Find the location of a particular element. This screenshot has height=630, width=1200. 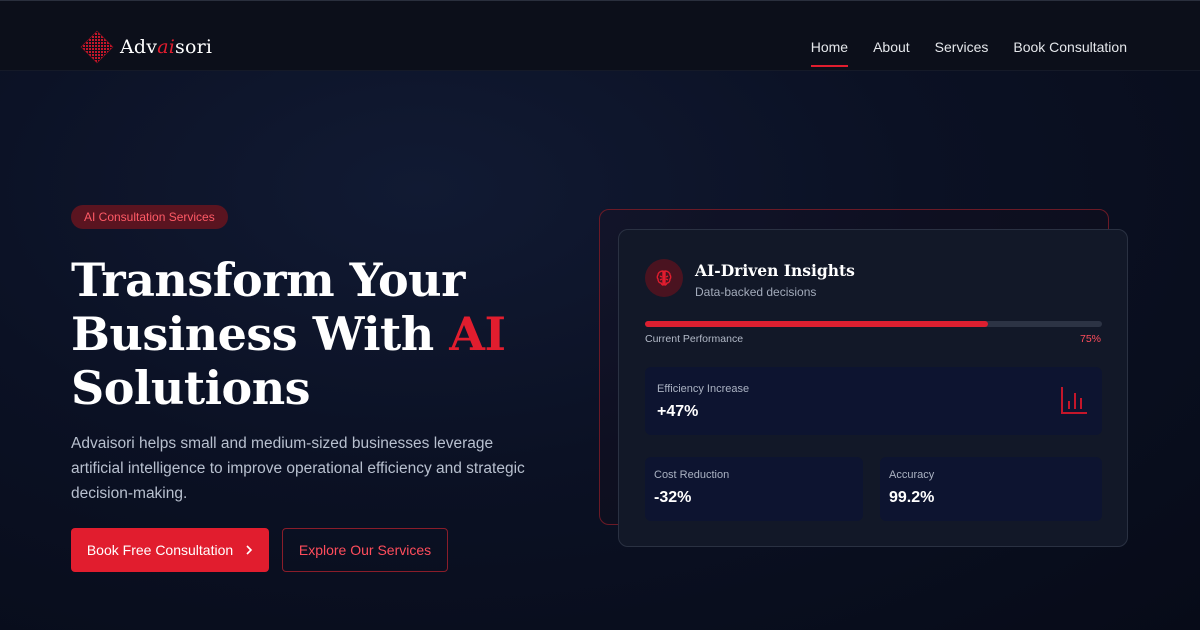

logo: Advaisori is located at coordinates (146, 47).